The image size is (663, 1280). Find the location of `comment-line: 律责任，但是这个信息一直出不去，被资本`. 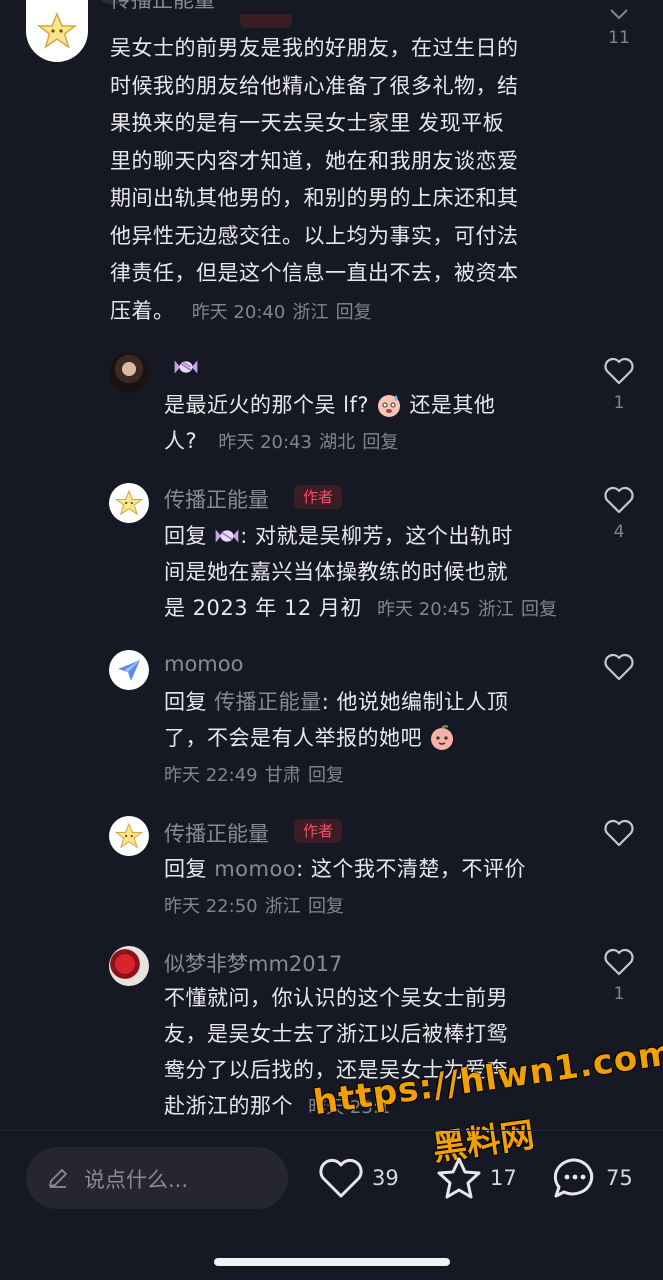

comment-line: 律责任，但是这个信息一直出不去，被资本 is located at coordinates (314, 273).